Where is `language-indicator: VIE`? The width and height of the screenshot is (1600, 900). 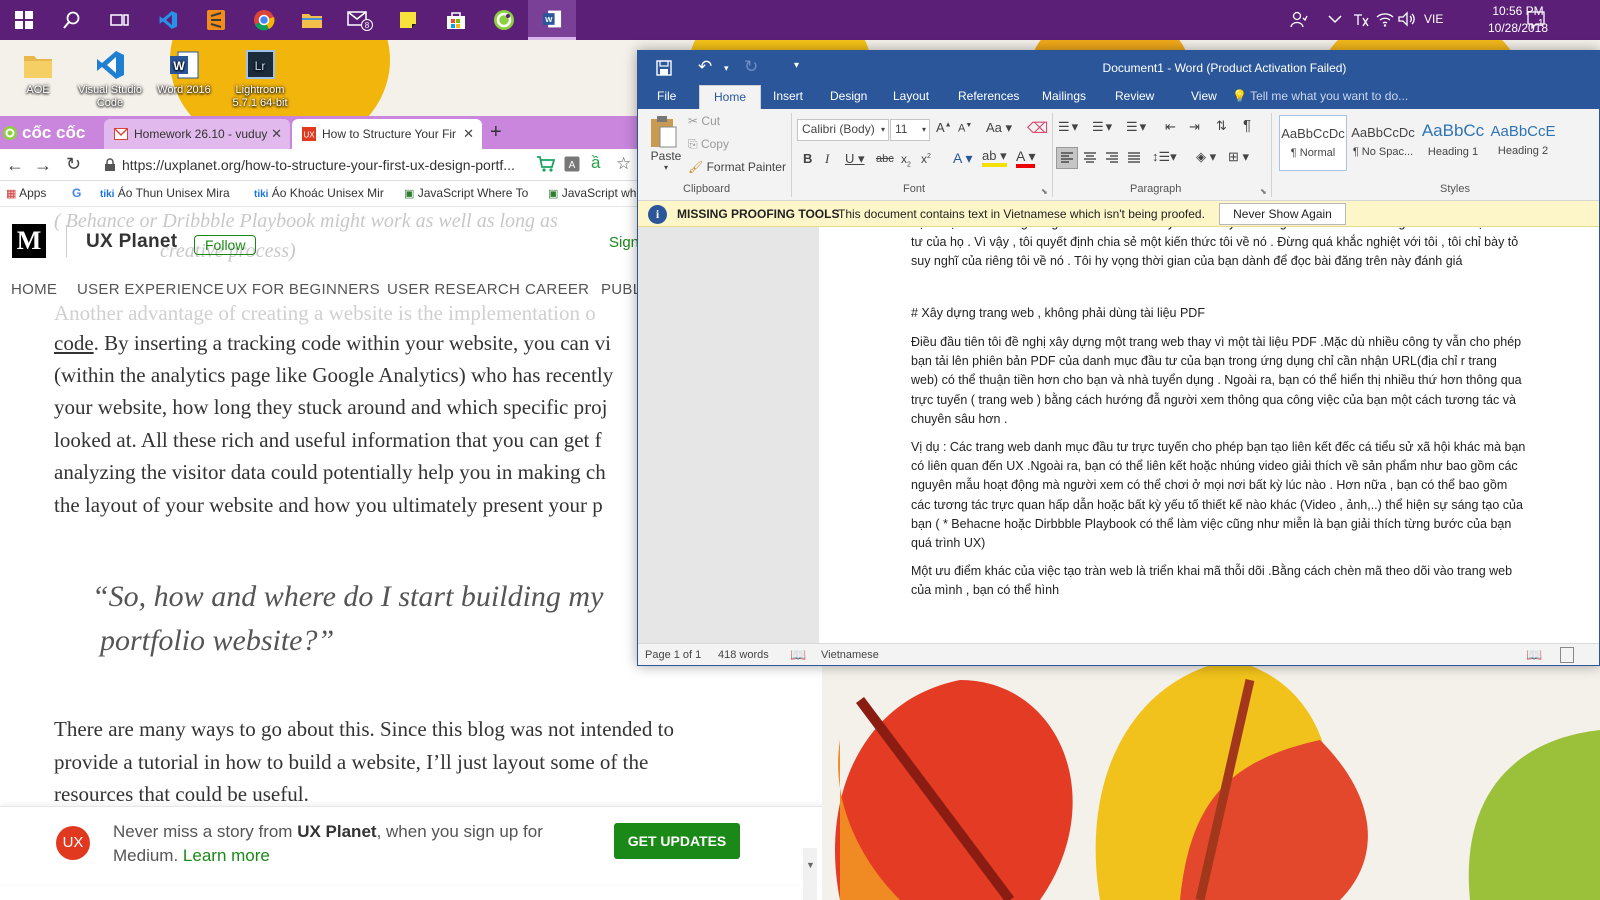 language-indicator: VIE is located at coordinates (1433, 19).